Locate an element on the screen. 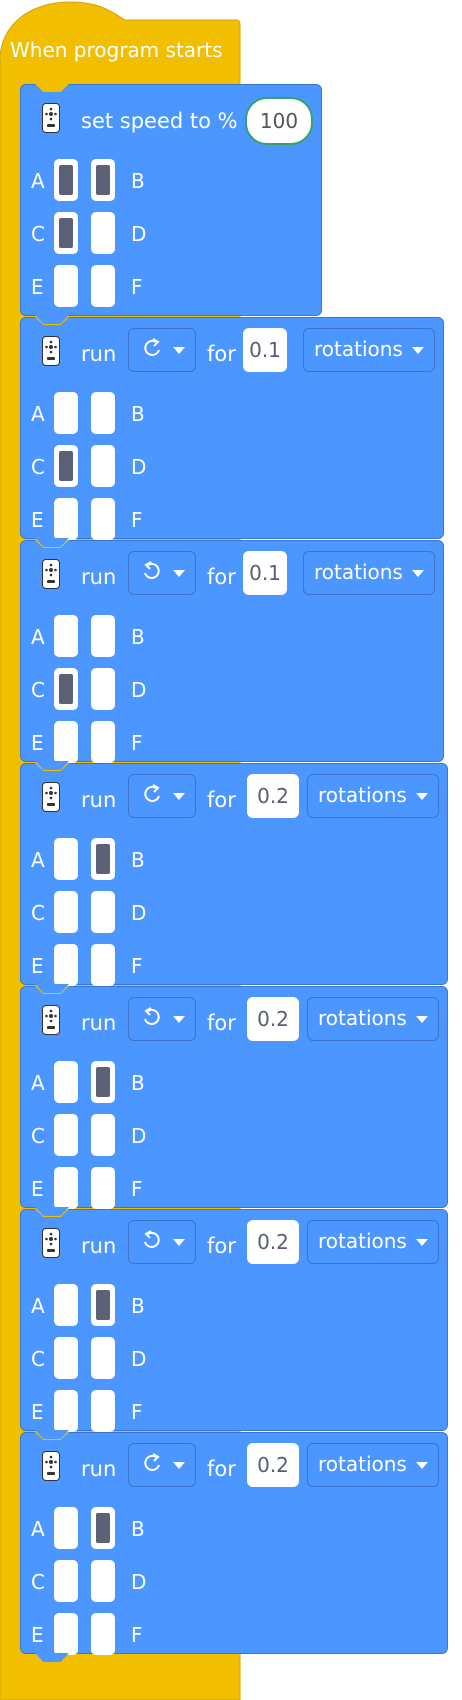 The image size is (462, 1700). unit-label: rotations is located at coordinates (362, 795).